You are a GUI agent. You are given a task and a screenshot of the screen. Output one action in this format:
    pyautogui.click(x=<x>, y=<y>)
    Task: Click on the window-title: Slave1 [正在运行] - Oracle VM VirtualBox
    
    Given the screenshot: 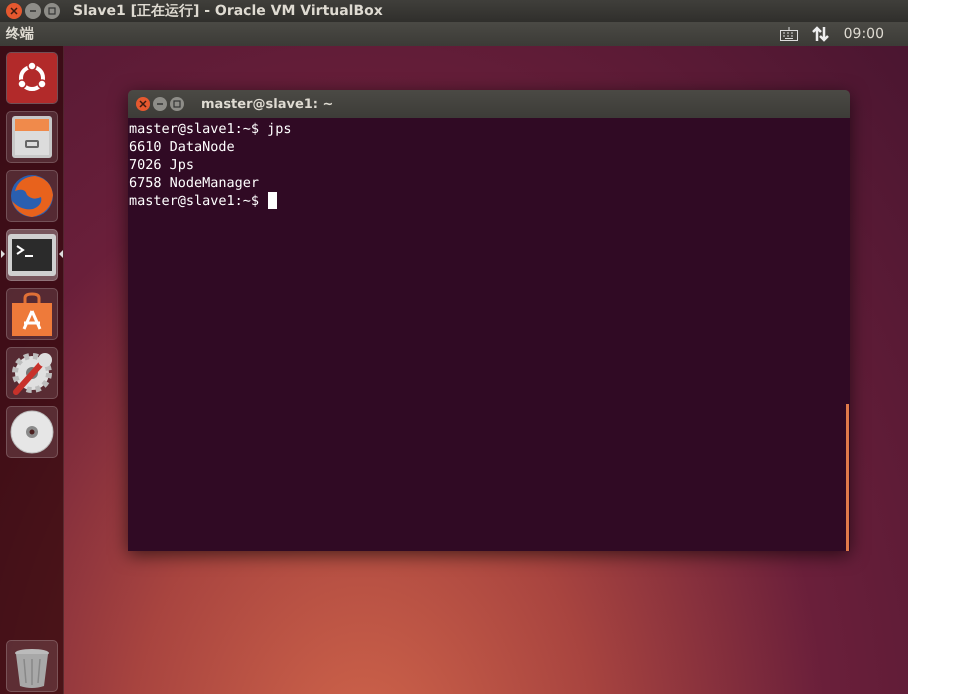 What is the action you would take?
    pyautogui.click(x=228, y=11)
    